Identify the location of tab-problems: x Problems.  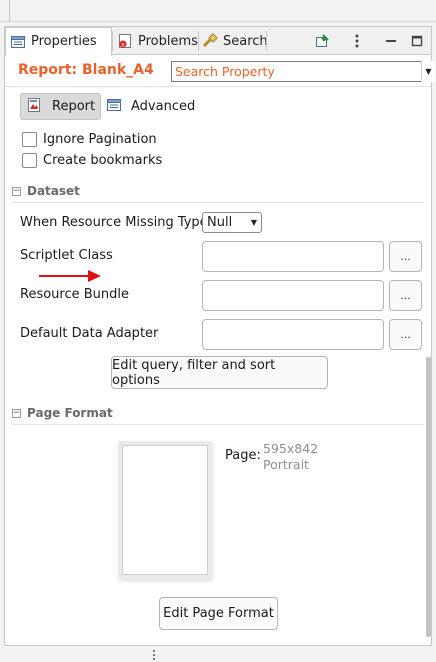
(157, 41).